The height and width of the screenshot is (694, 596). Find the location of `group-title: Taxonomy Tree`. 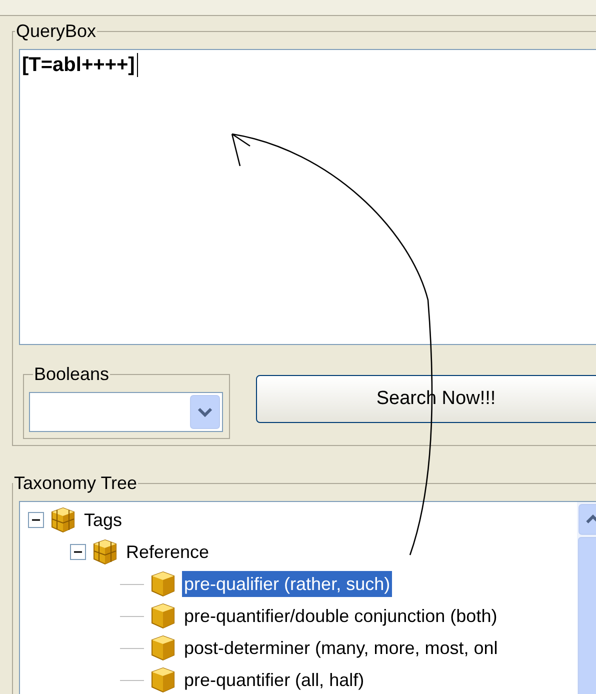

group-title: Taxonomy Tree is located at coordinates (75, 483).